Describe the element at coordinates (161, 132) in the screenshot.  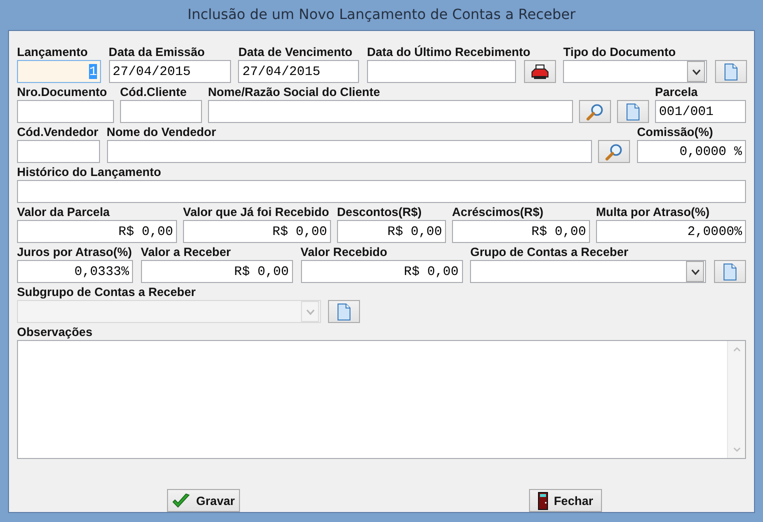
I see `field-label: Nome do Vendedor` at that location.